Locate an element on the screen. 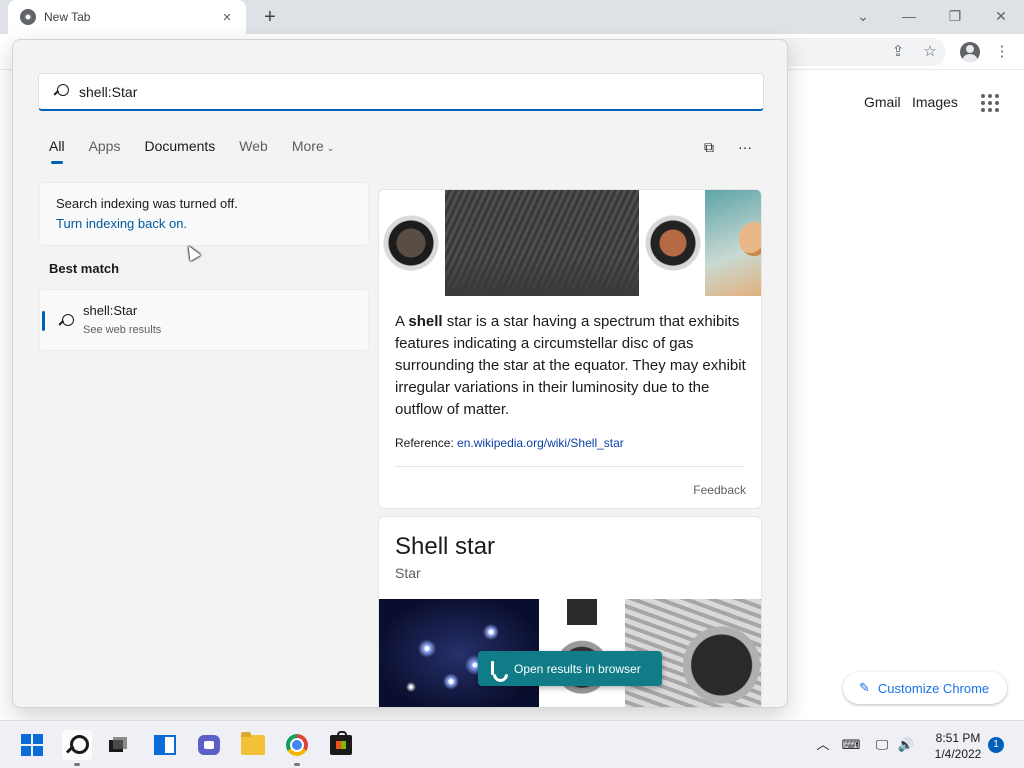  teams-chat-icon is located at coordinates (209, 745).